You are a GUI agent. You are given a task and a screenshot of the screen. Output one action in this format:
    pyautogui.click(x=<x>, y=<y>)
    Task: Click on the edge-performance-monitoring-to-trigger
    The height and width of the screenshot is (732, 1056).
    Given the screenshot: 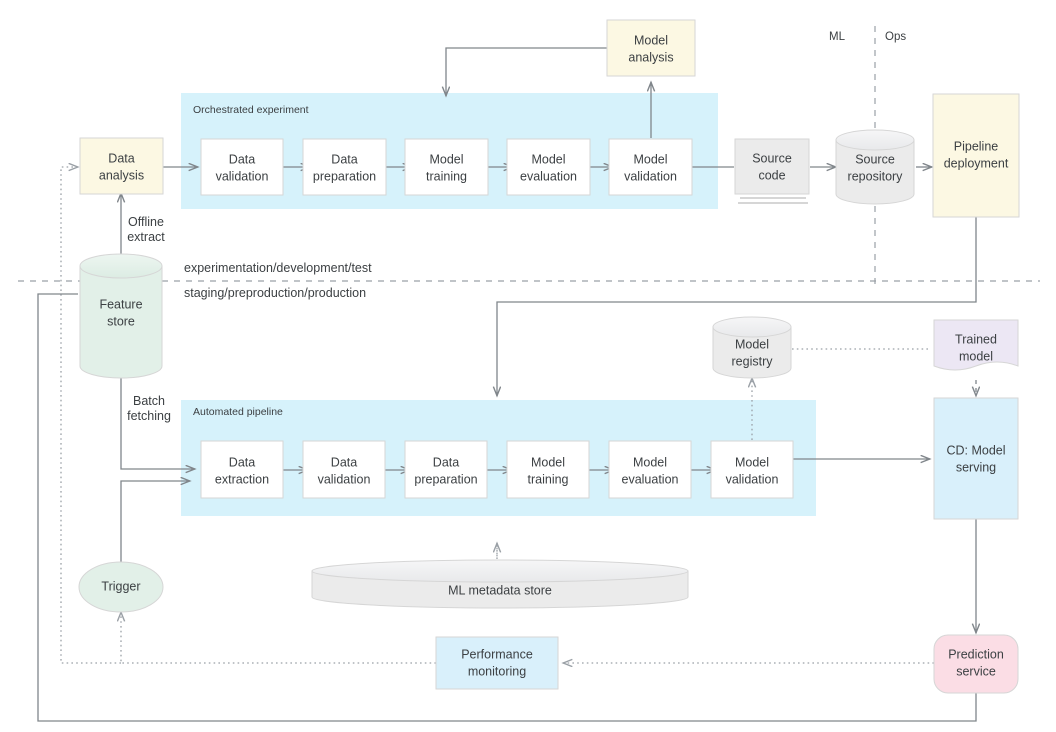 What is the action you would take?
    pyautogui.click(x=278, y=638)
    